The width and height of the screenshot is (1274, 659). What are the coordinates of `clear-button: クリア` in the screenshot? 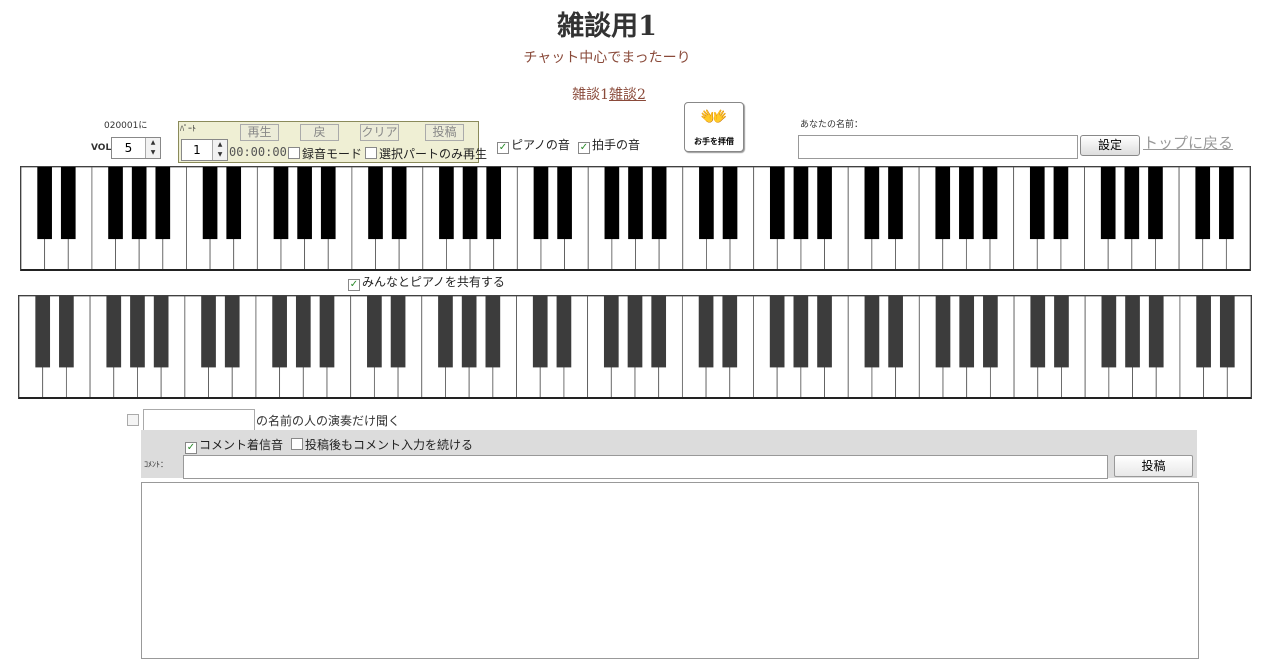 It's located at (379, 132).